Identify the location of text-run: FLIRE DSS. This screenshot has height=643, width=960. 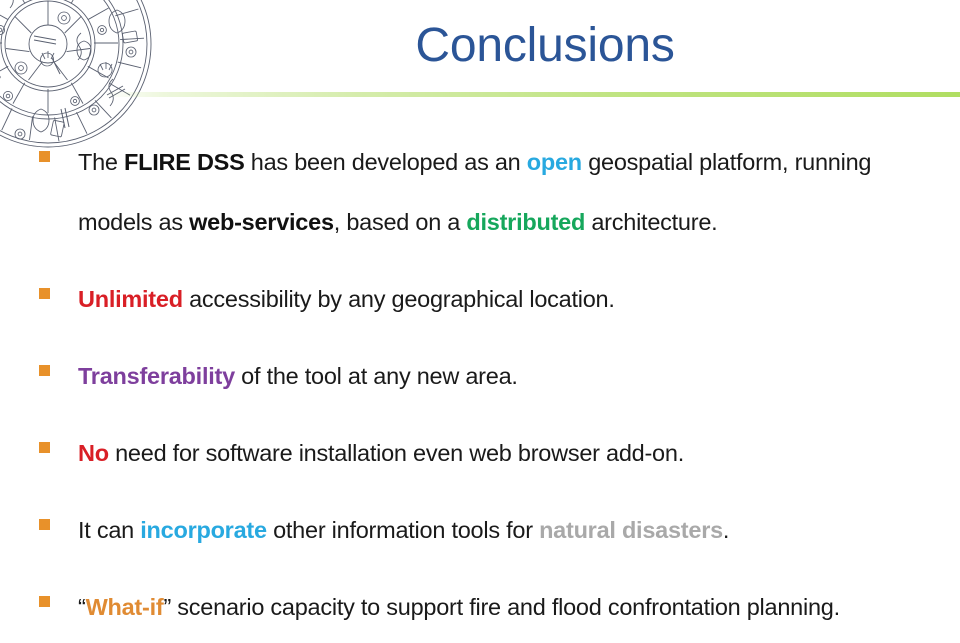
(184, 162).